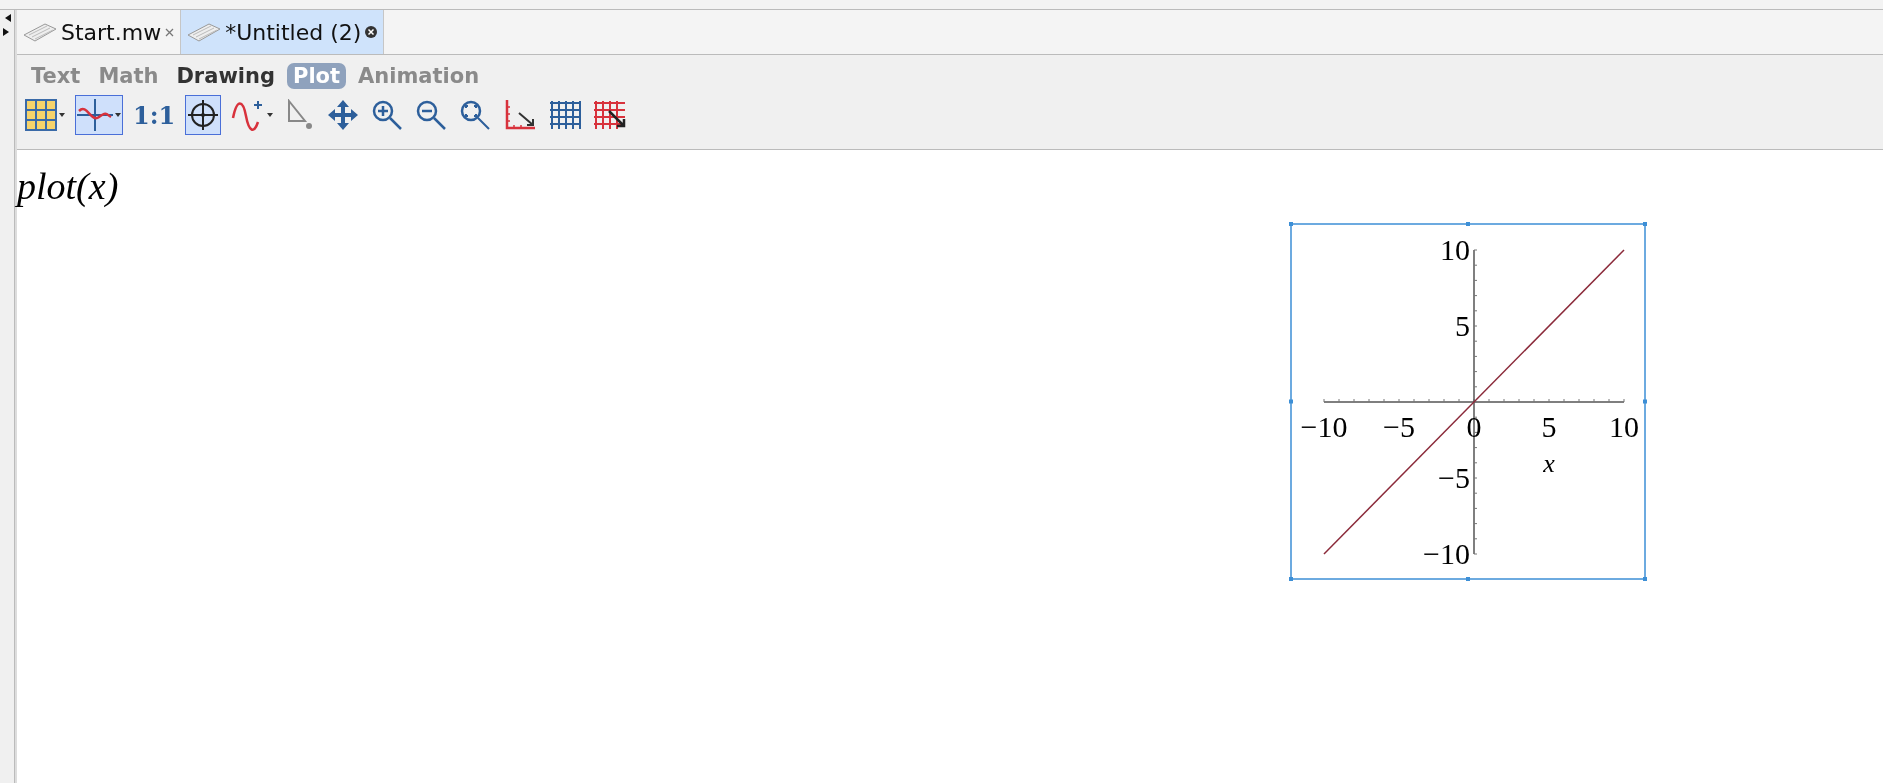  What do you see at coordinates (1468, 401) in the screenshot?
I see `selection-frame` at bounding box center [1468, 401].